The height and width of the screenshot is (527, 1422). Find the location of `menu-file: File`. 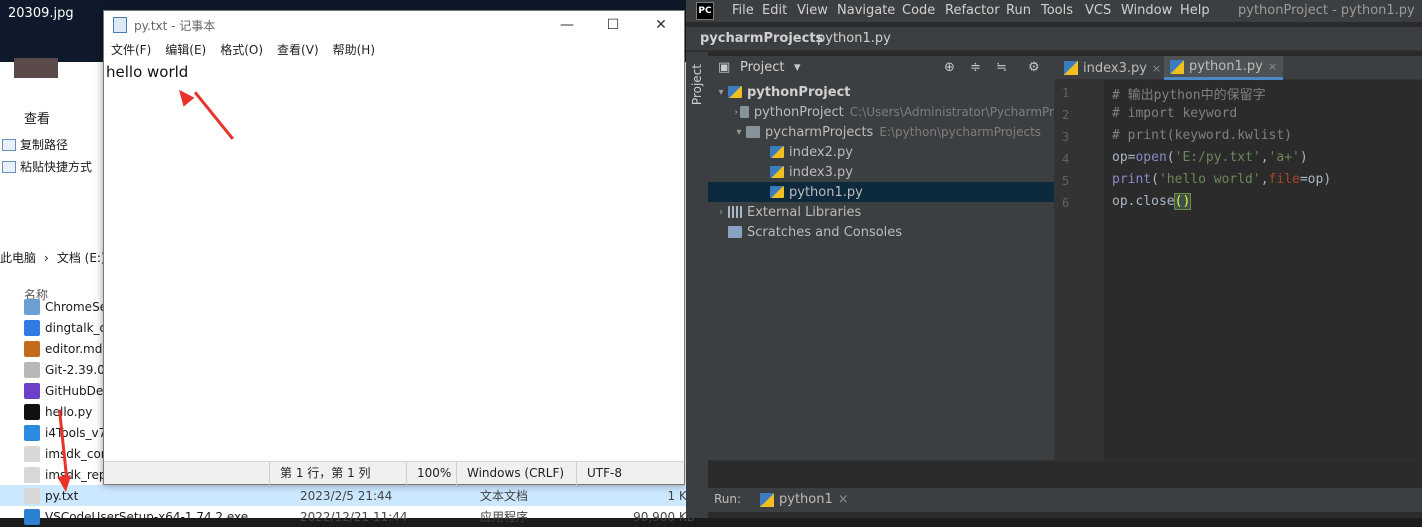

menu-file: File is located at coordinates (743, 10).